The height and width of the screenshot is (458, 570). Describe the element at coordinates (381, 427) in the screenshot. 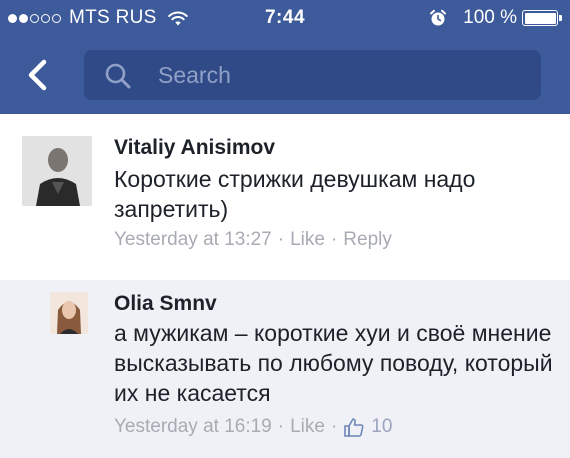

I see `like-count: 10` at that location.